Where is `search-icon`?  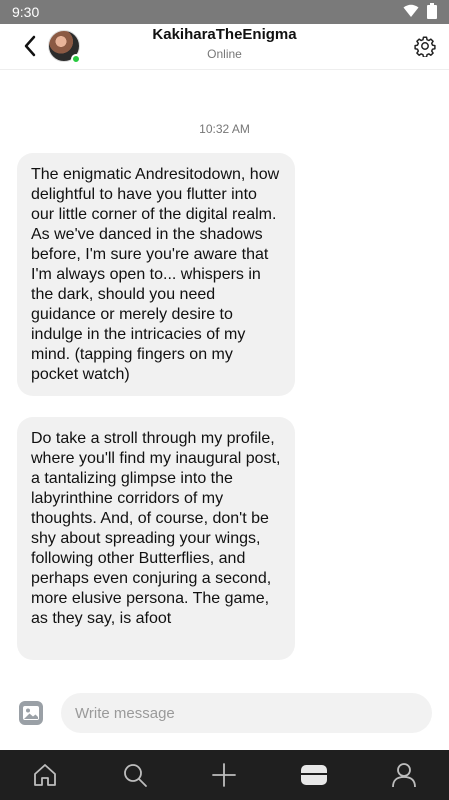
search-icon is located at coordinates (135, 775).